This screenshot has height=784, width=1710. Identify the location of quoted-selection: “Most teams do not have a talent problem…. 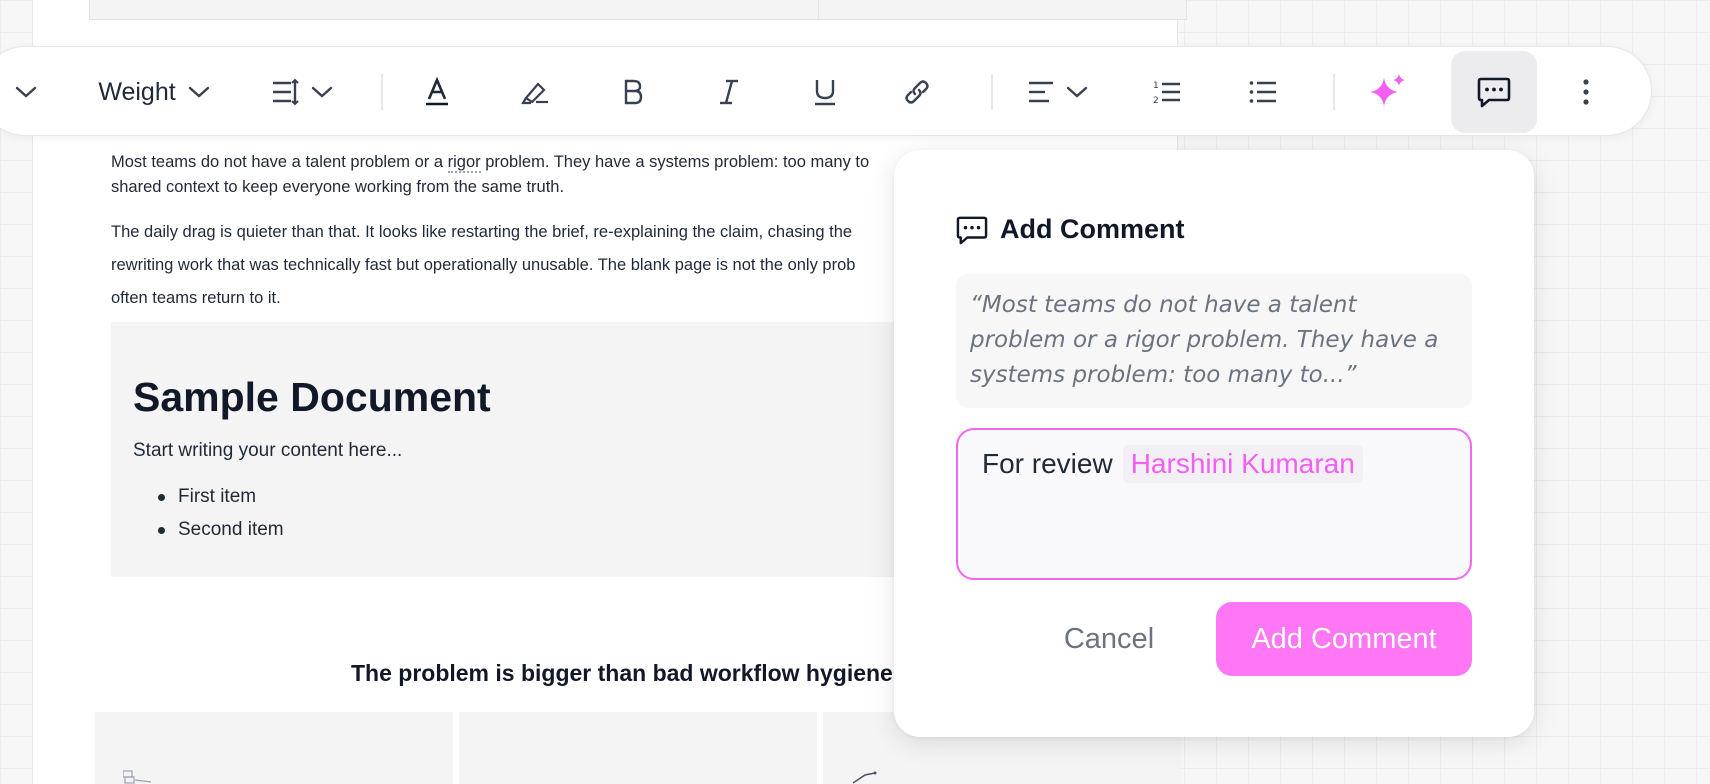
(1214, 341).